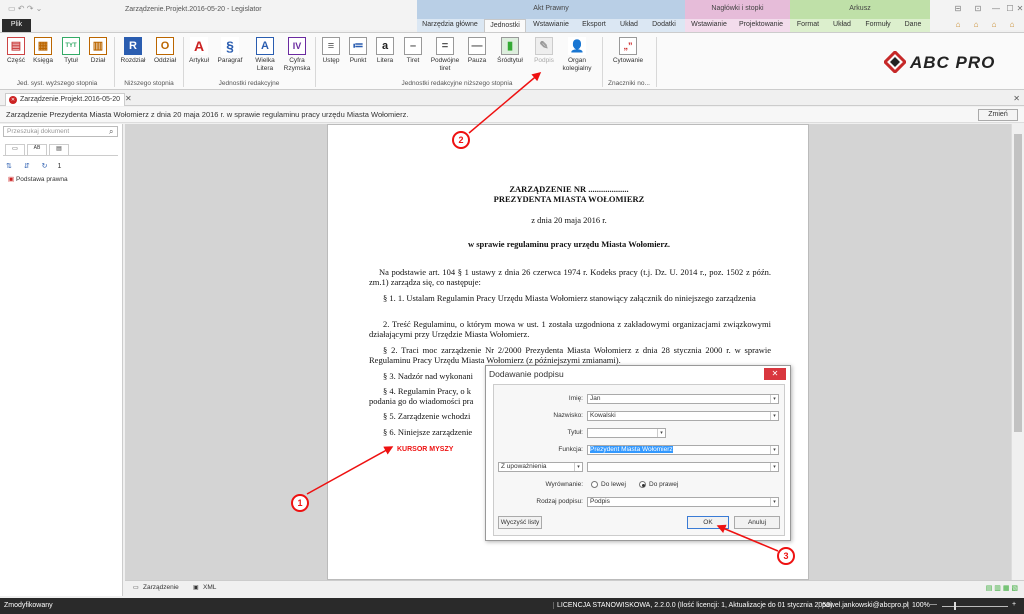 Image resolution: width=1024 pixels, height=614 pixels. Describe the element at coordinates (477, 50) in the screenshot. I see `ribbon-button-pauza: — Pauza` at that location.